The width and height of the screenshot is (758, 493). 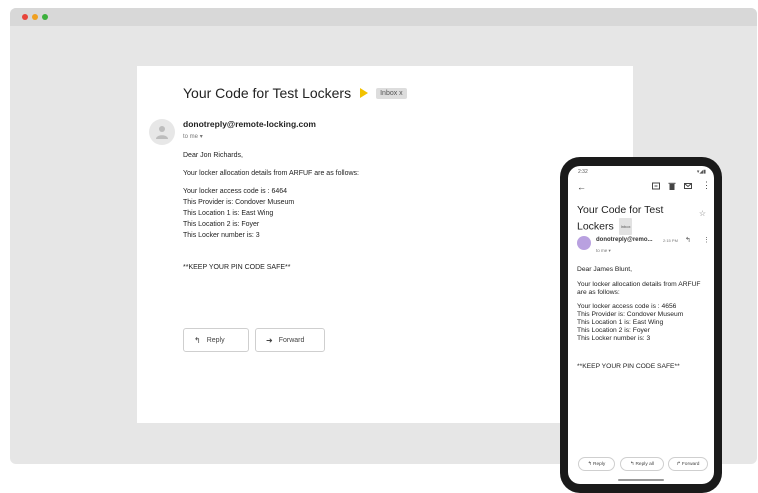 What do you see at coordinates (45, 17) in the screenshot?
I see `window-maximize-button` at bounding box center [45, 17].